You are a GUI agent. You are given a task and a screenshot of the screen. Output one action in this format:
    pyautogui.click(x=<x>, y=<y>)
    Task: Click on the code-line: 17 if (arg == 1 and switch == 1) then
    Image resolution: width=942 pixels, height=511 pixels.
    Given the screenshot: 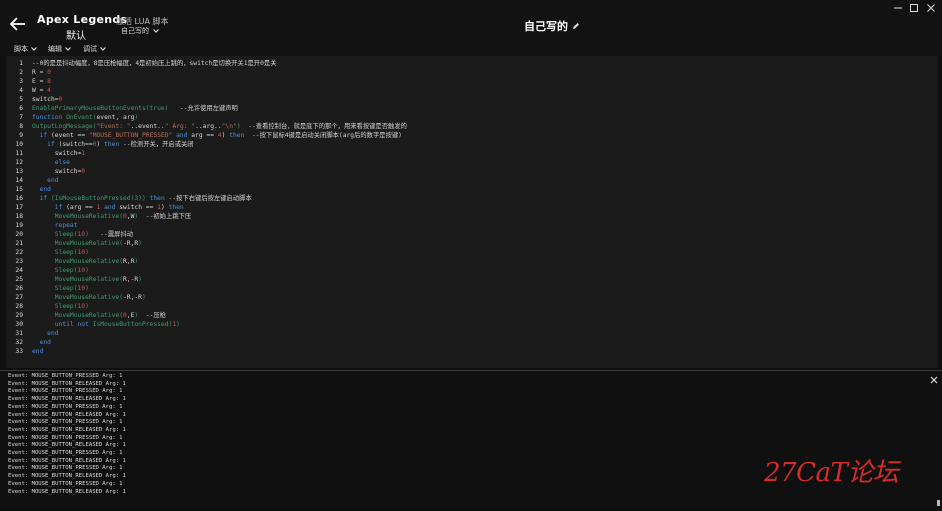 What is the action you would take?
    pyautogui.click(x=94, y=207)
    